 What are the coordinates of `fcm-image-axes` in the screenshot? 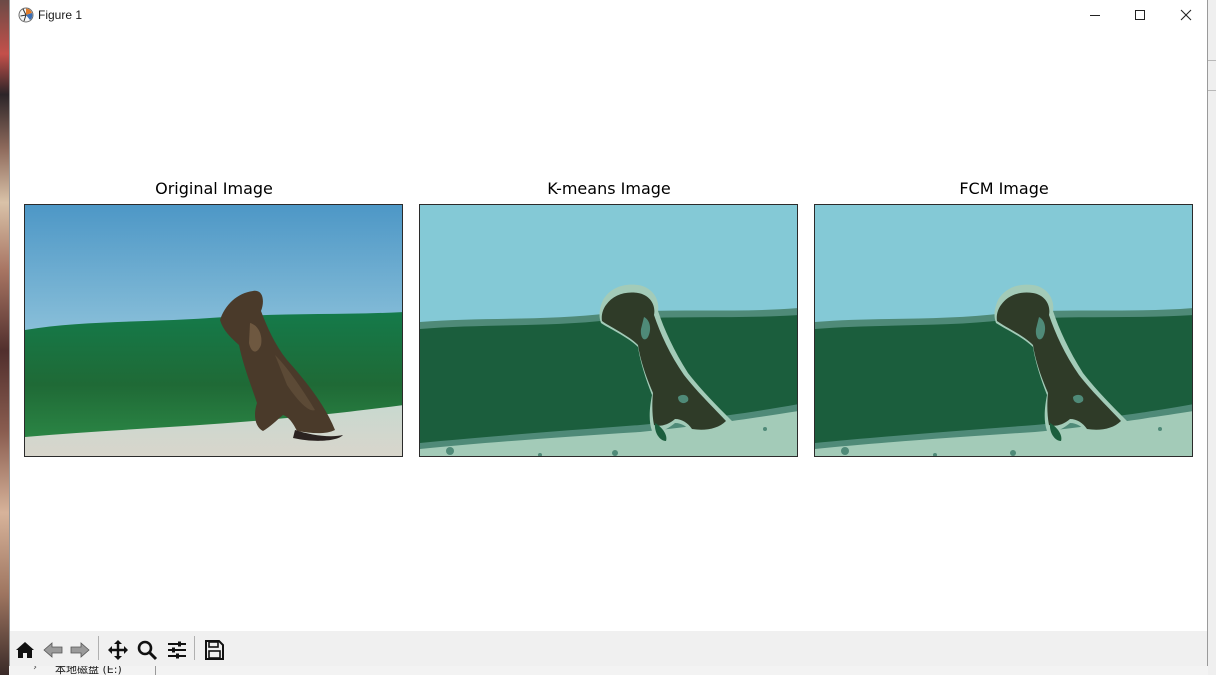 It's located at (1003, 330).